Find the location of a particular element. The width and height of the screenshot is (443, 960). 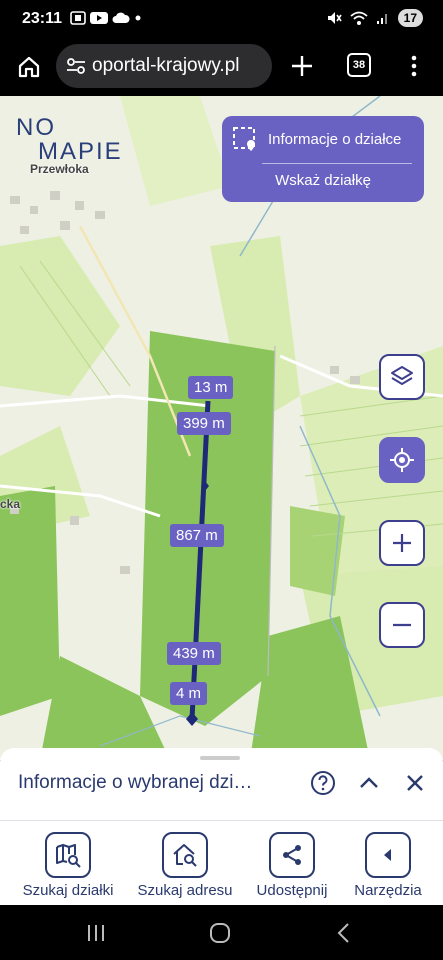

tools-arrow-icon is located at coordinates (387, 855).